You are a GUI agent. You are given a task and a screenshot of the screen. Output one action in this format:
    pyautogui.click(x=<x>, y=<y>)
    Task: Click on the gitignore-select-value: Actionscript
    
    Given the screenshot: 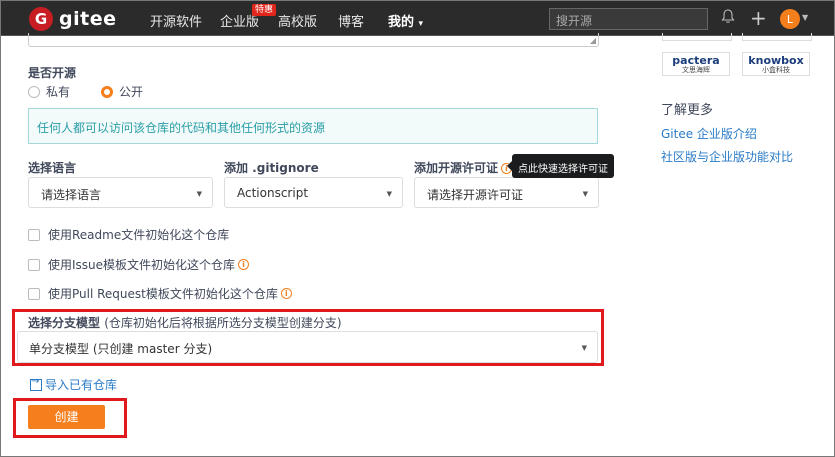 What is the action you would take?
    pyautogui.click(x=273, y=193)
    